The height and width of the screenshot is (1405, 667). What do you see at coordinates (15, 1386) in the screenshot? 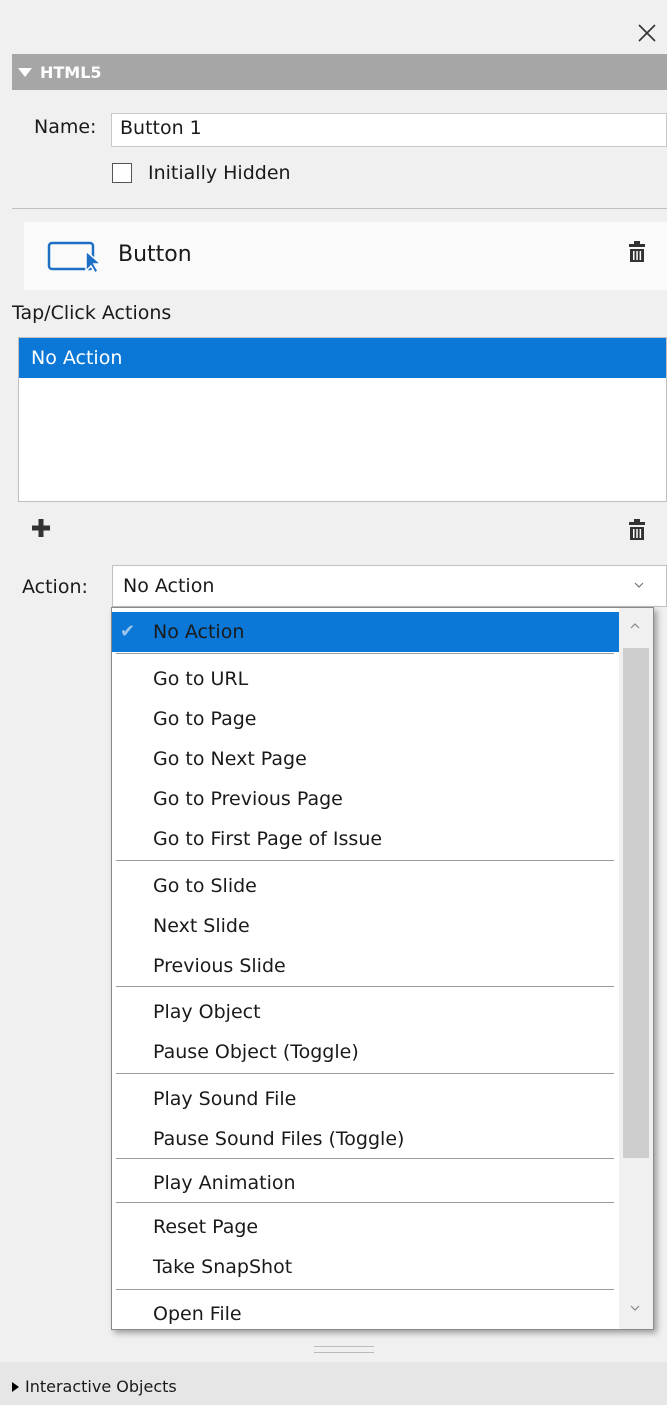
I see `expand-triangle-icon` at bounding box center [15, 1386].